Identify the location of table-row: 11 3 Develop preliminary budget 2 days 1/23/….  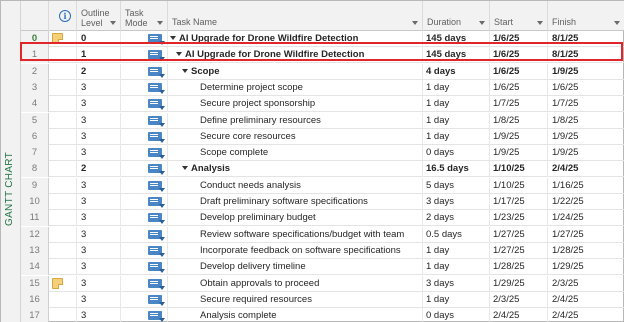
(322, 218).